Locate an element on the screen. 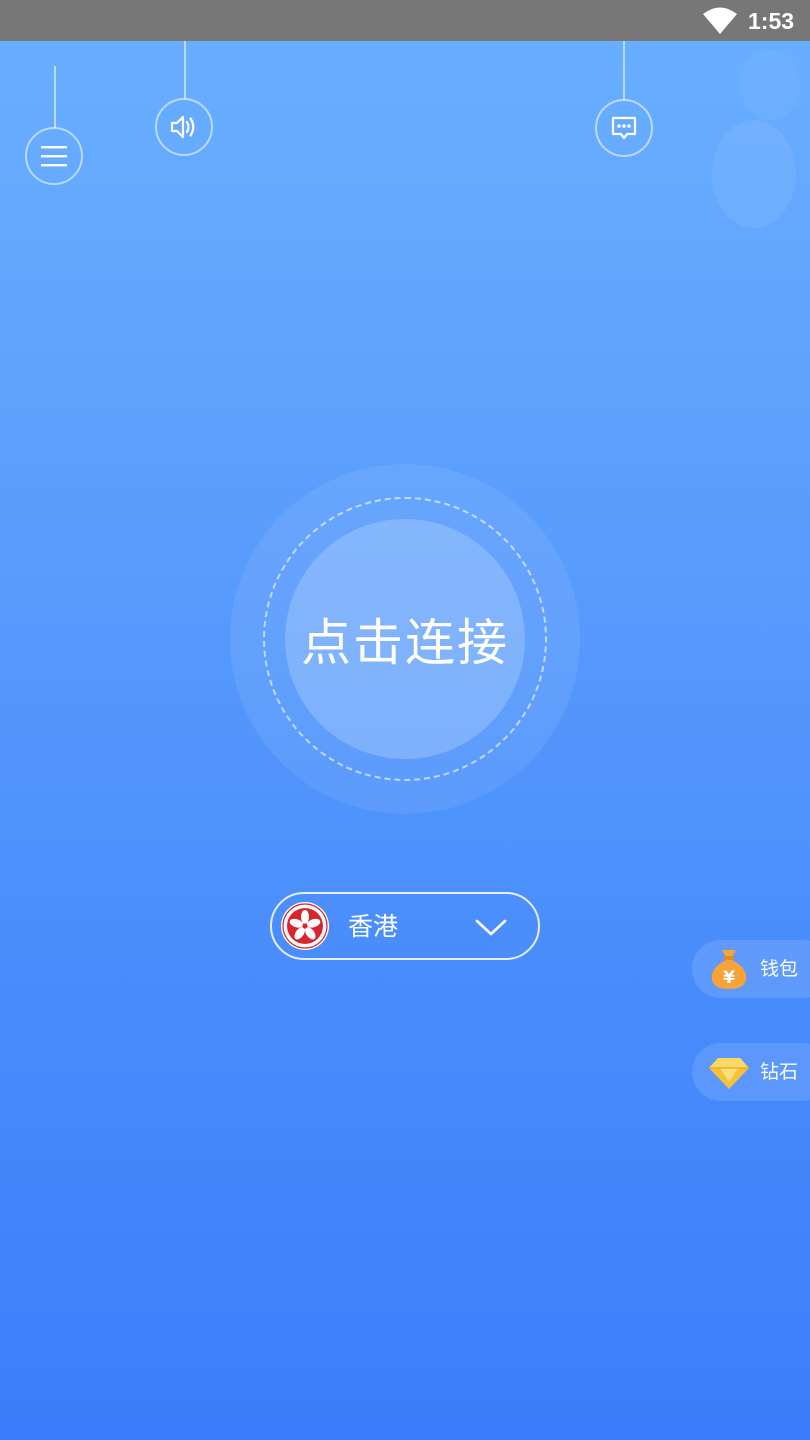 The image size is (810, 1440). menu-button is located at coordinates (54, 156).